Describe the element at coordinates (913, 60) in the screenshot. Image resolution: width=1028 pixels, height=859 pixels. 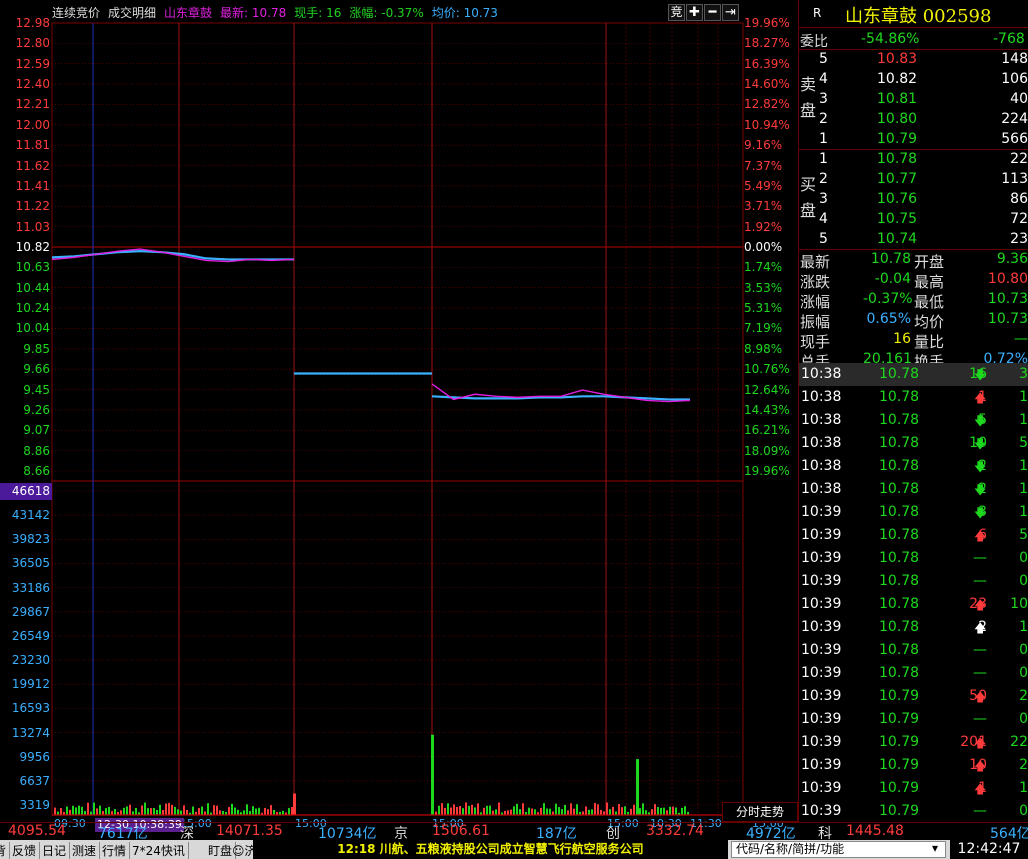
I see `order-book-row: 5 10.83 148` at that location.